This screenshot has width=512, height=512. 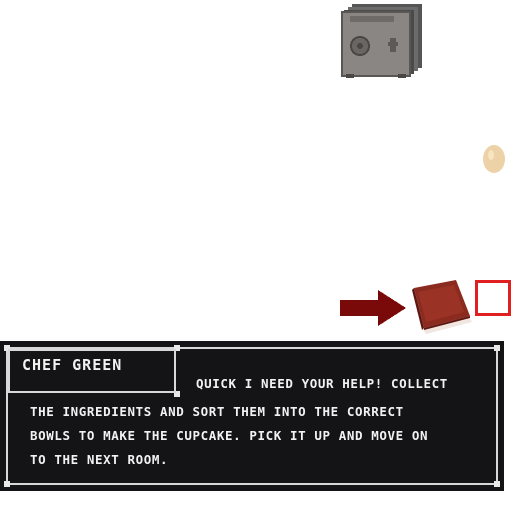 I want to click on dialog-line: QUICK I NEED YOUR HELP! COLLECT, so click(x=322, y=383).